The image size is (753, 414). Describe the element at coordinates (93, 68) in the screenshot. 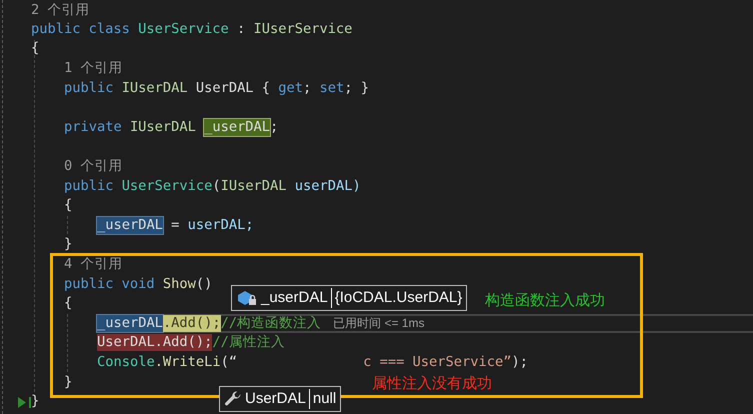

I see `codelens-reference-count: 1 个引用` at that location.